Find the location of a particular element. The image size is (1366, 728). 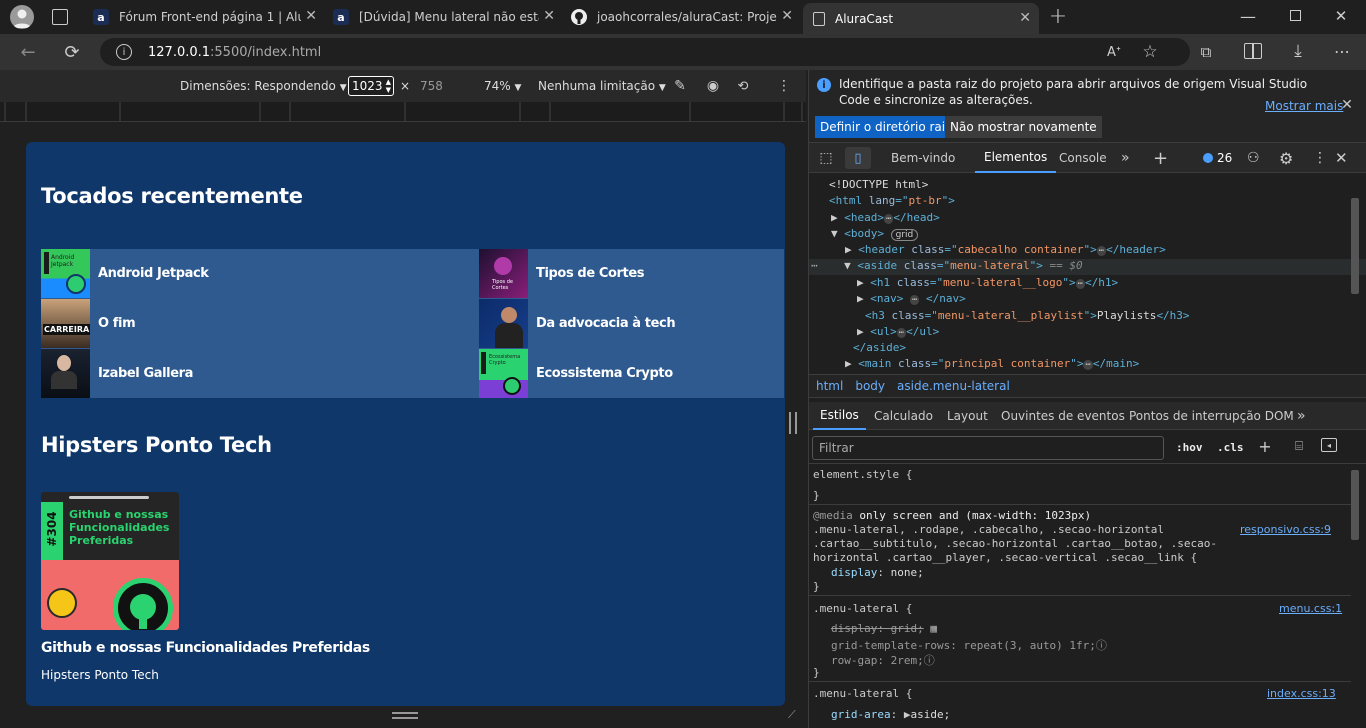

dimensions-select: Dimensões: Respondendo ▼ is located at coordinates (263, 86).